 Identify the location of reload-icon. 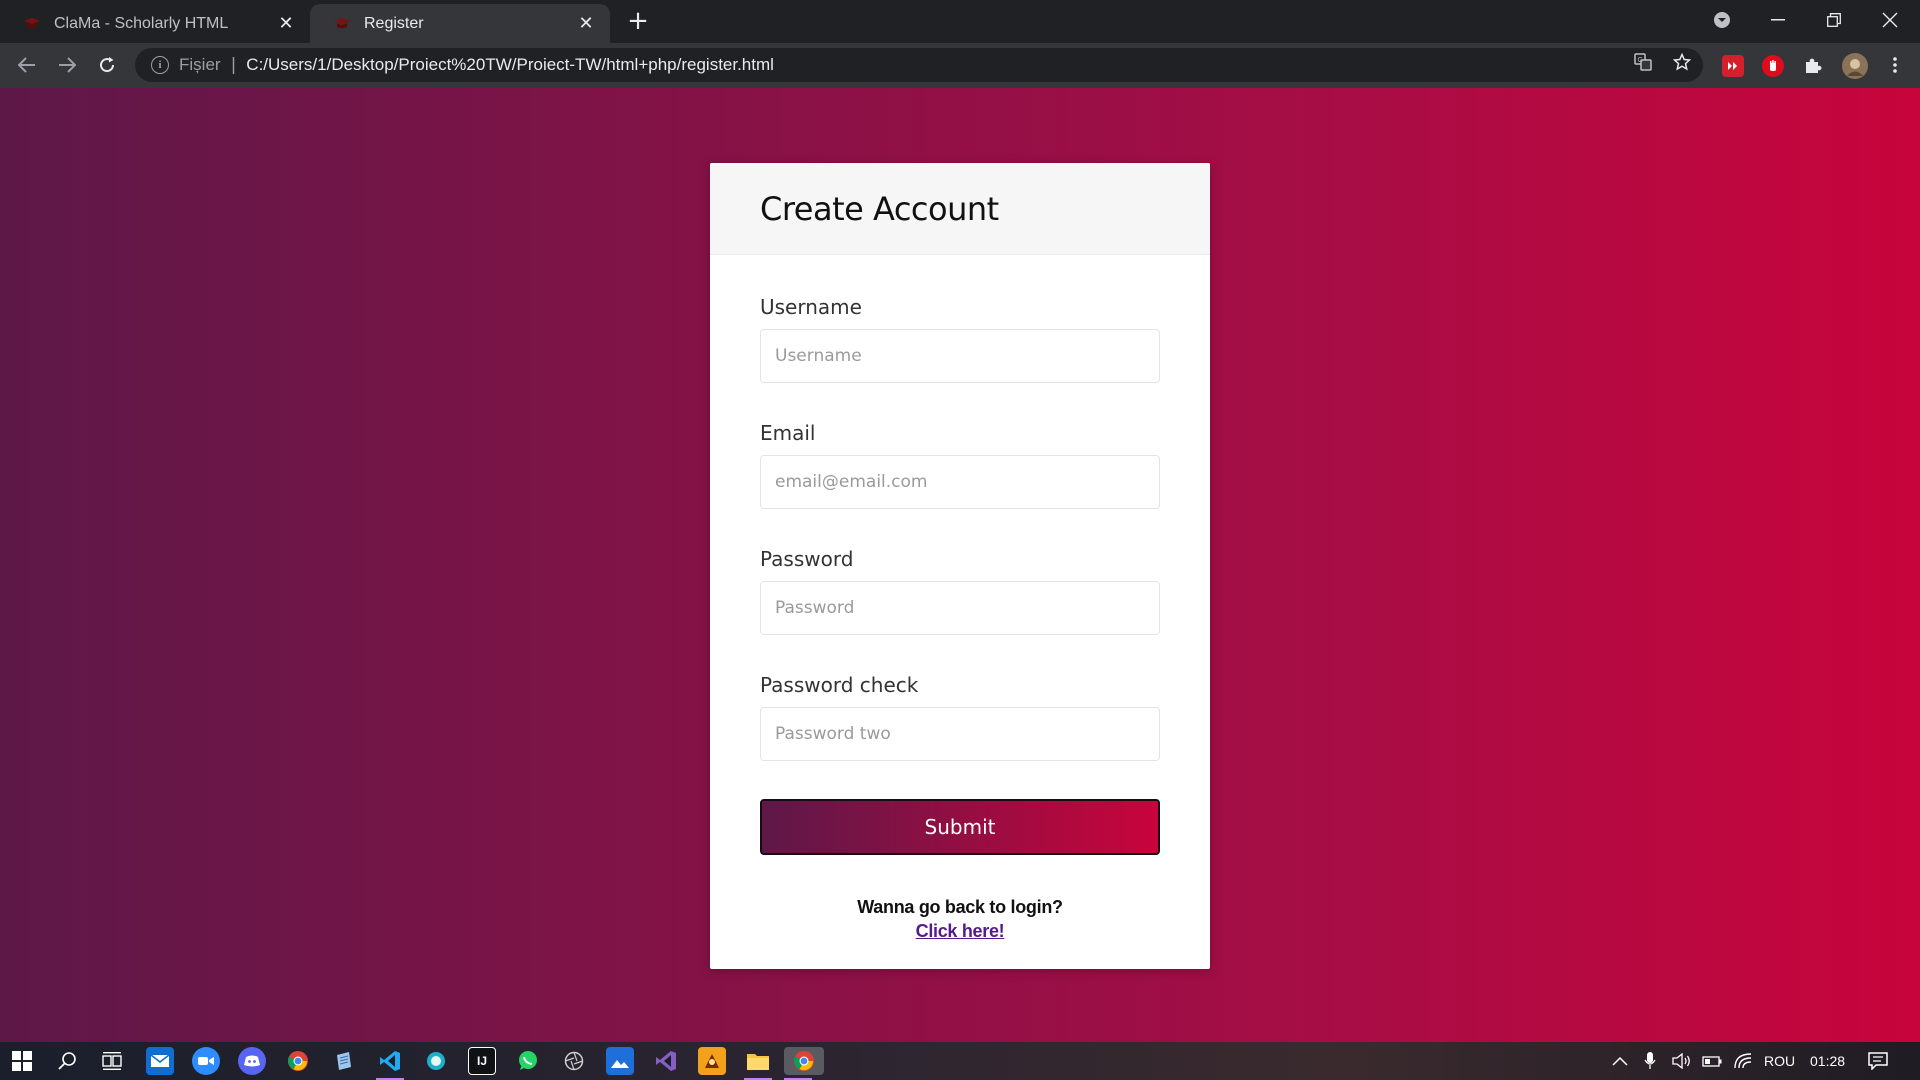
(107, 65).